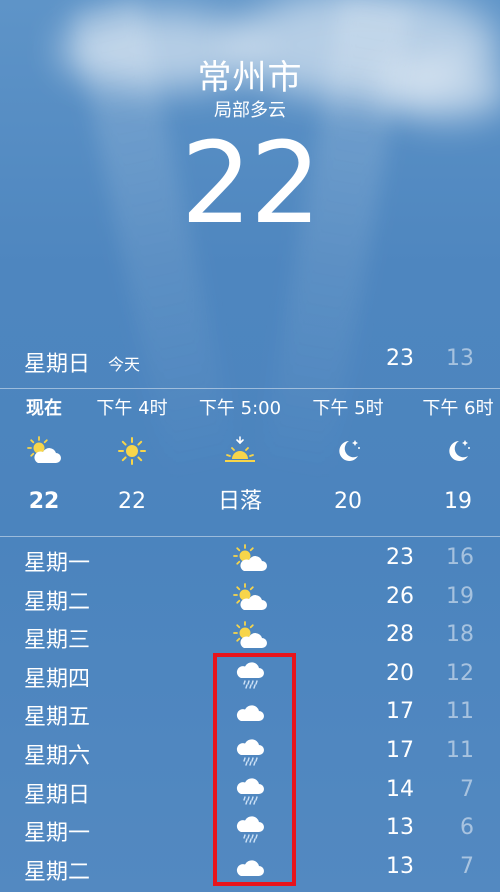 The width and height of the screenshot is (500, 892). What do you see at coordinates (240, 451) in the screenshot?
I see `sunset-icon` at bounding box center [240, 451].